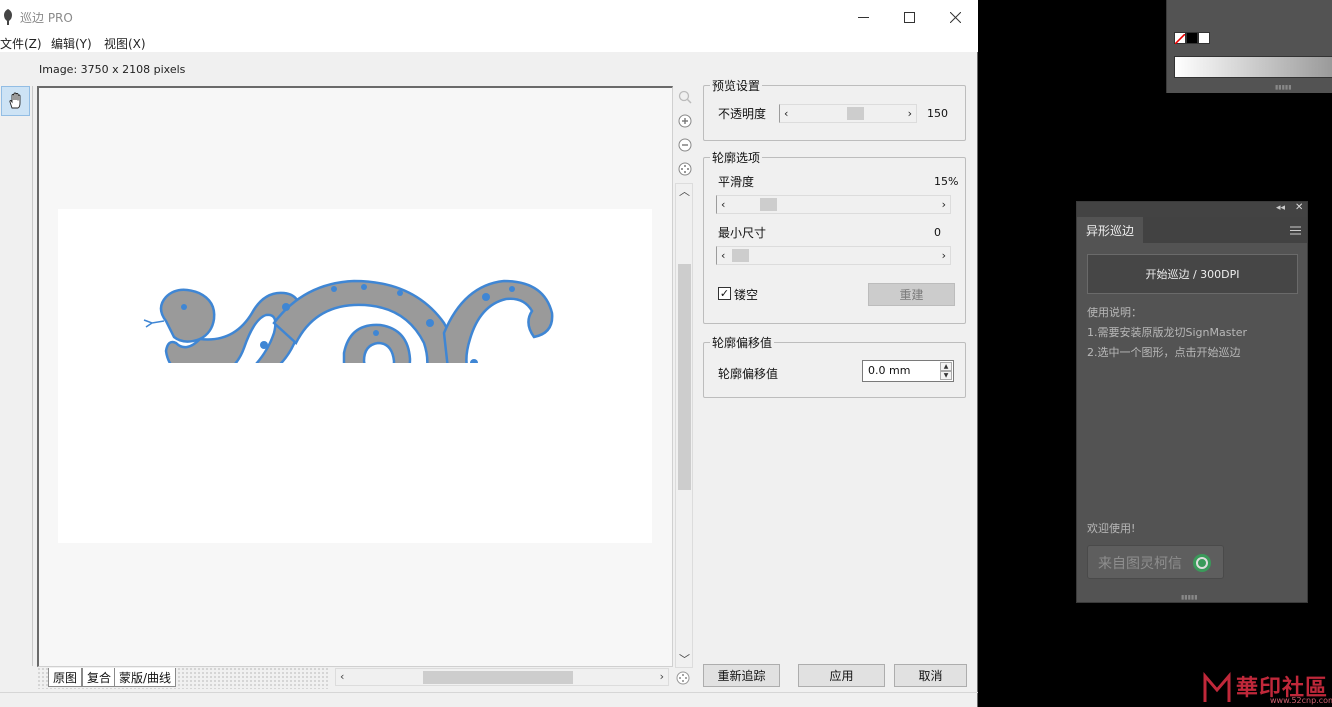 The height and width of the screenshot is (707, 1332). I want to click on site-watermark: 華印社區 www.52cnp.com, so click(1266, 687).